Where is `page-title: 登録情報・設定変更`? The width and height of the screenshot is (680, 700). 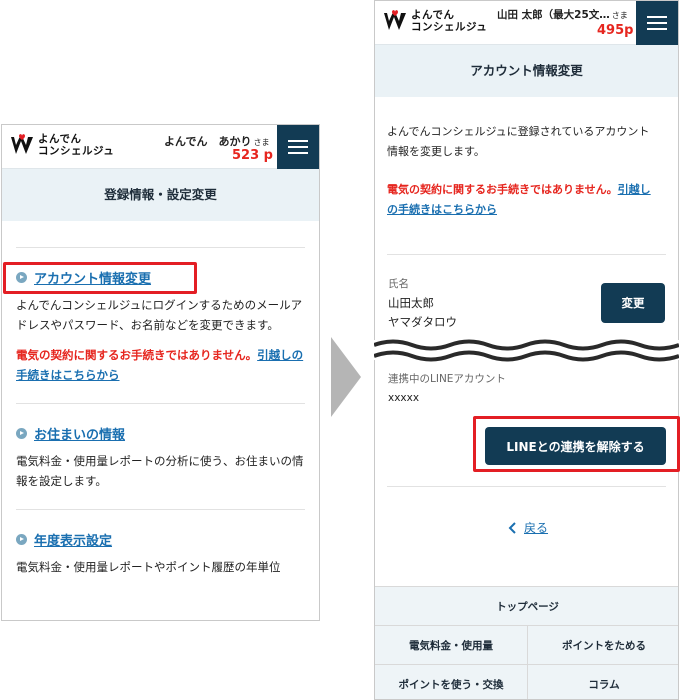
page-title: 登録情報・設定変更 is located at coordinates (160, 195).